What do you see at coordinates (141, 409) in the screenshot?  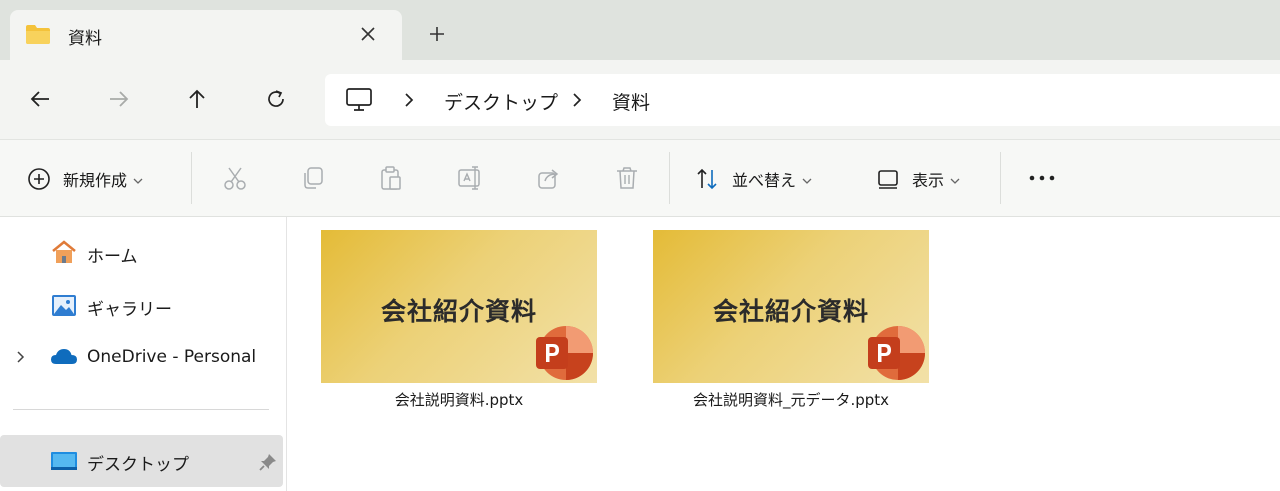 I see `sidebar-divider` at bounding box center [141, 409].